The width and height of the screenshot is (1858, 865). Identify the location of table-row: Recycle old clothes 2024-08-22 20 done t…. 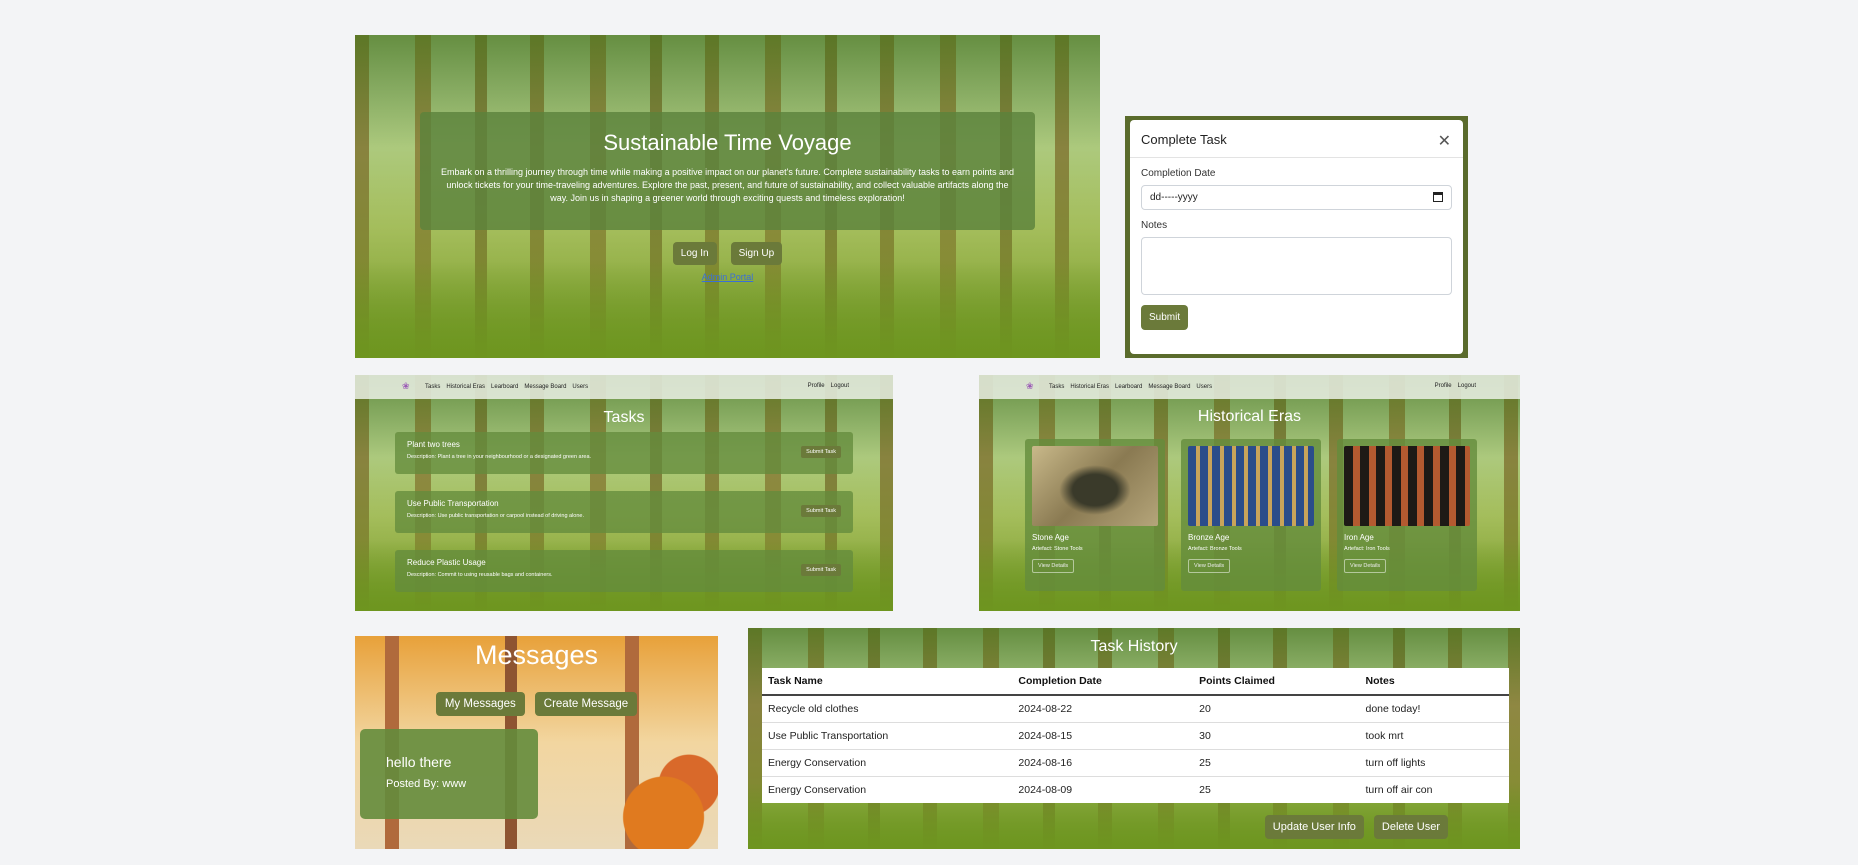
(1135, 708).